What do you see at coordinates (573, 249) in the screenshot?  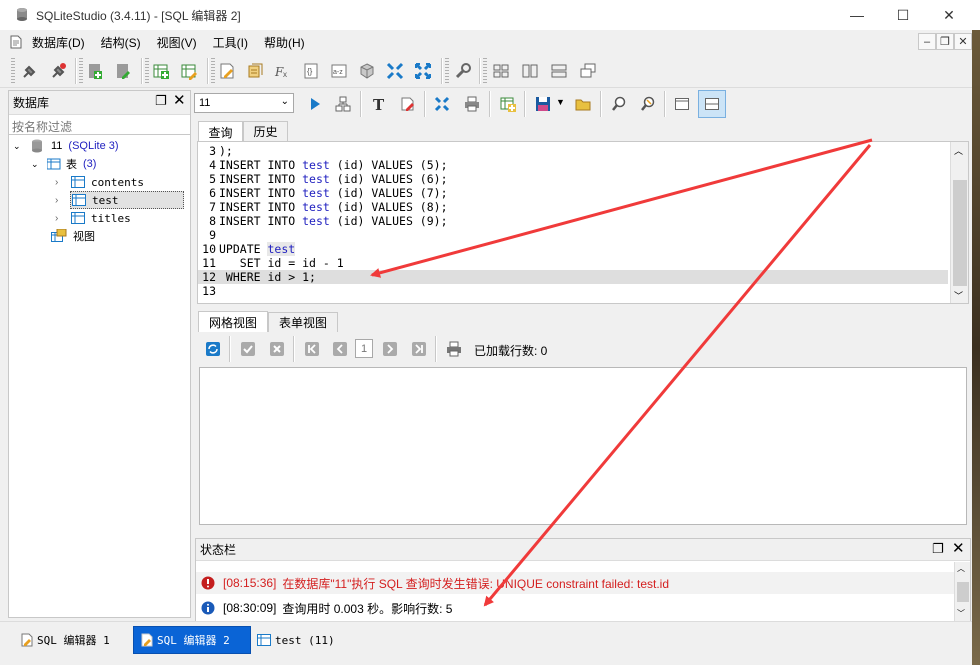 I see `code-line: 10 UPDATE test` at bounding box center [573, 249].